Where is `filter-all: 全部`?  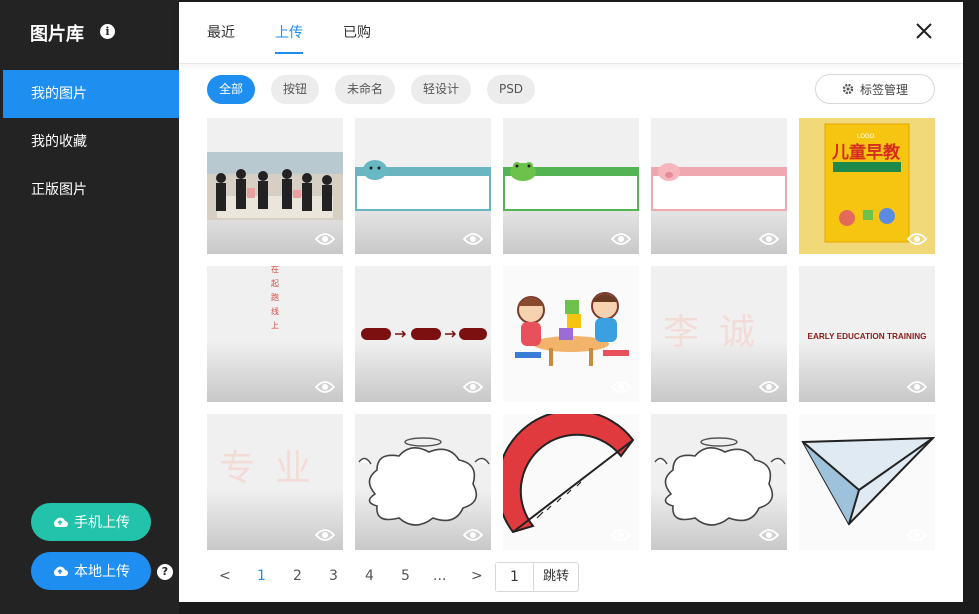
filter-all: 全部 is located at coordinates (231, 89).